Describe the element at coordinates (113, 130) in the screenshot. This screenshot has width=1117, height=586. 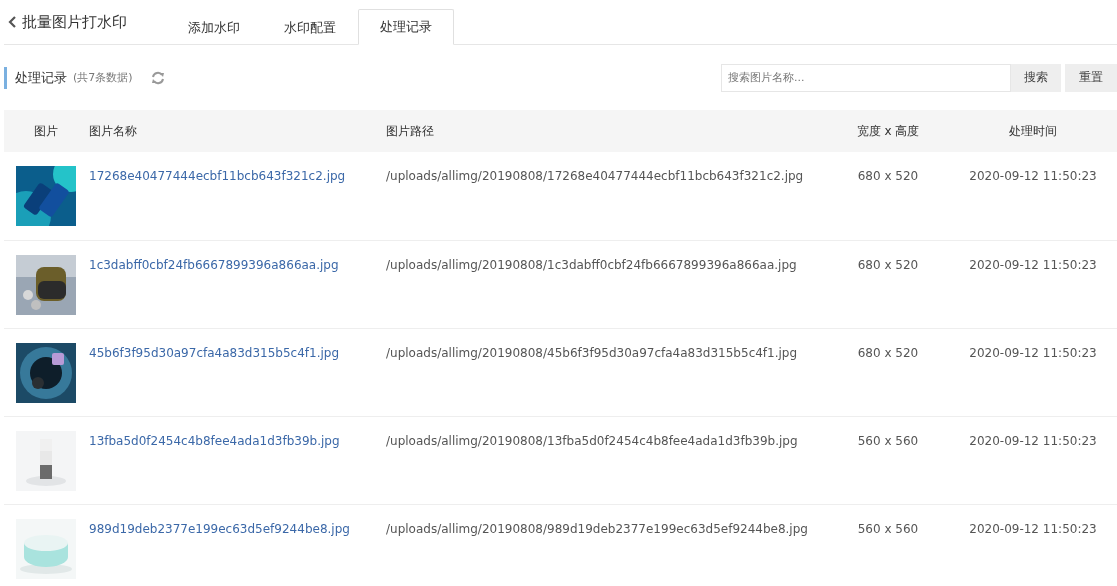
I see `column-header: 图片名称` at that location.